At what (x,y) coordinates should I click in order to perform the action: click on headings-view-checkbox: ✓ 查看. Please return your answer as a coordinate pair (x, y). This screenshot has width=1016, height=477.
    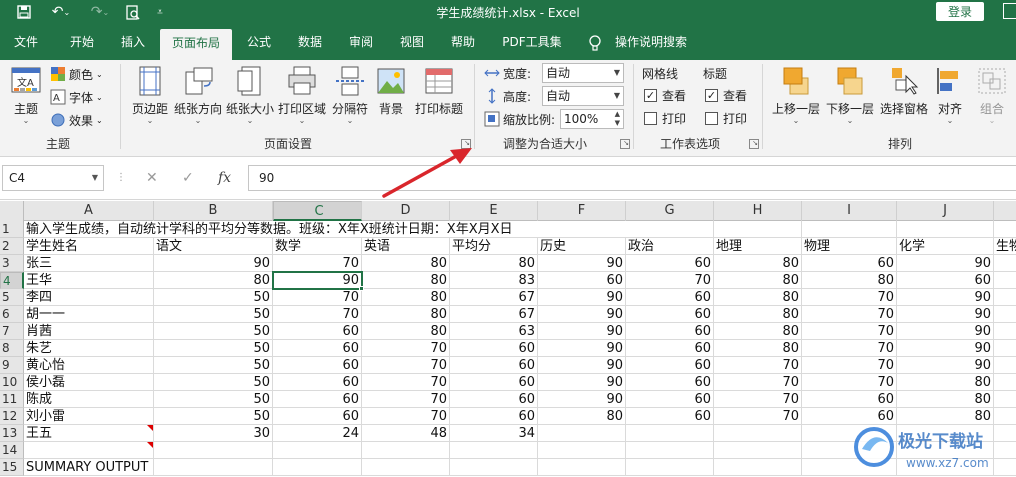
    Looking at the image, I should click on (726, 95).